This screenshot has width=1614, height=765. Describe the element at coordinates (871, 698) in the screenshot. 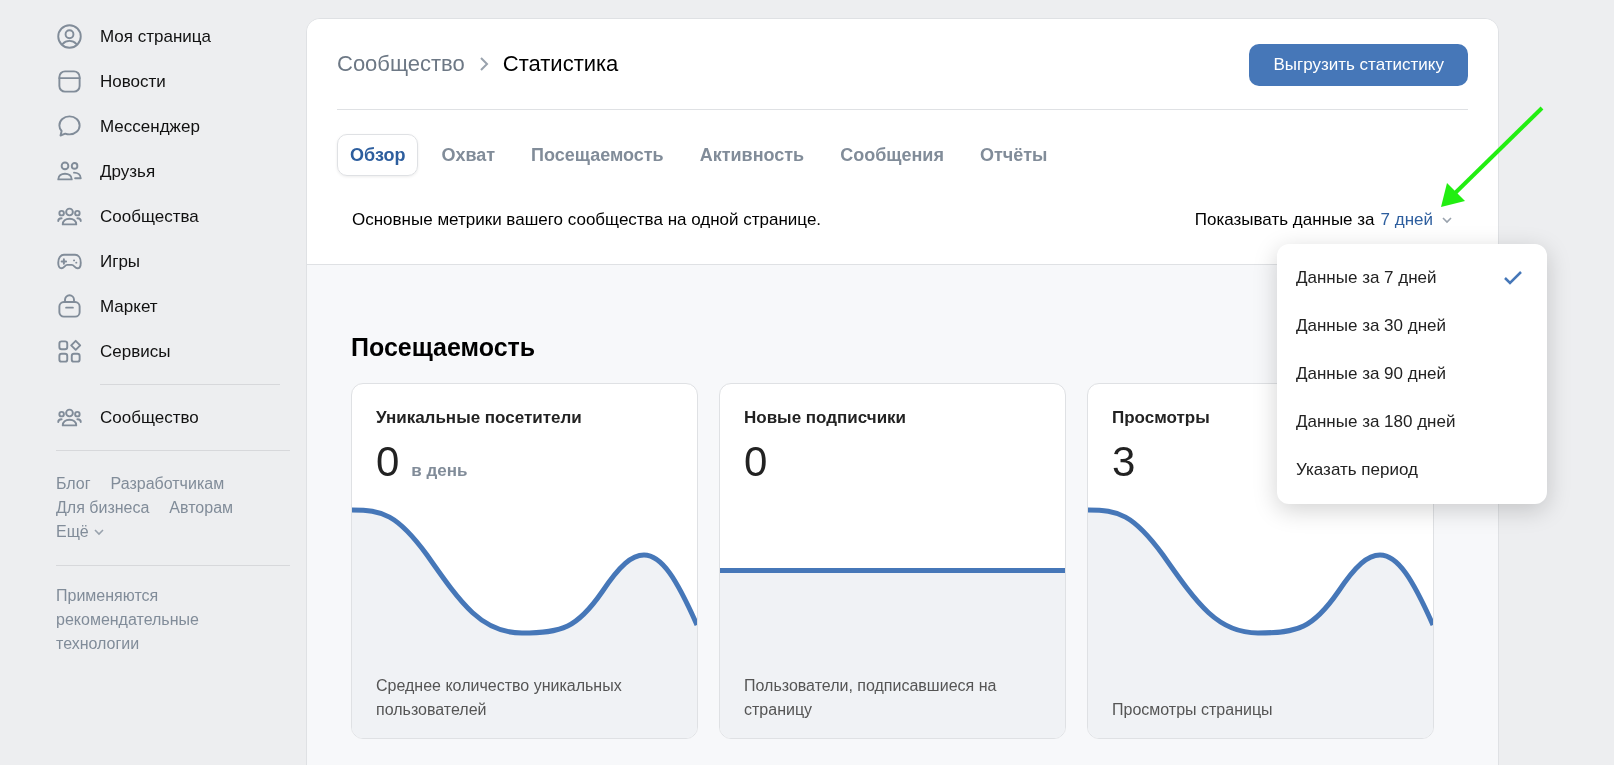

I see `metric-caption: Пользователи, подписавшиеся на страницу` at that location.